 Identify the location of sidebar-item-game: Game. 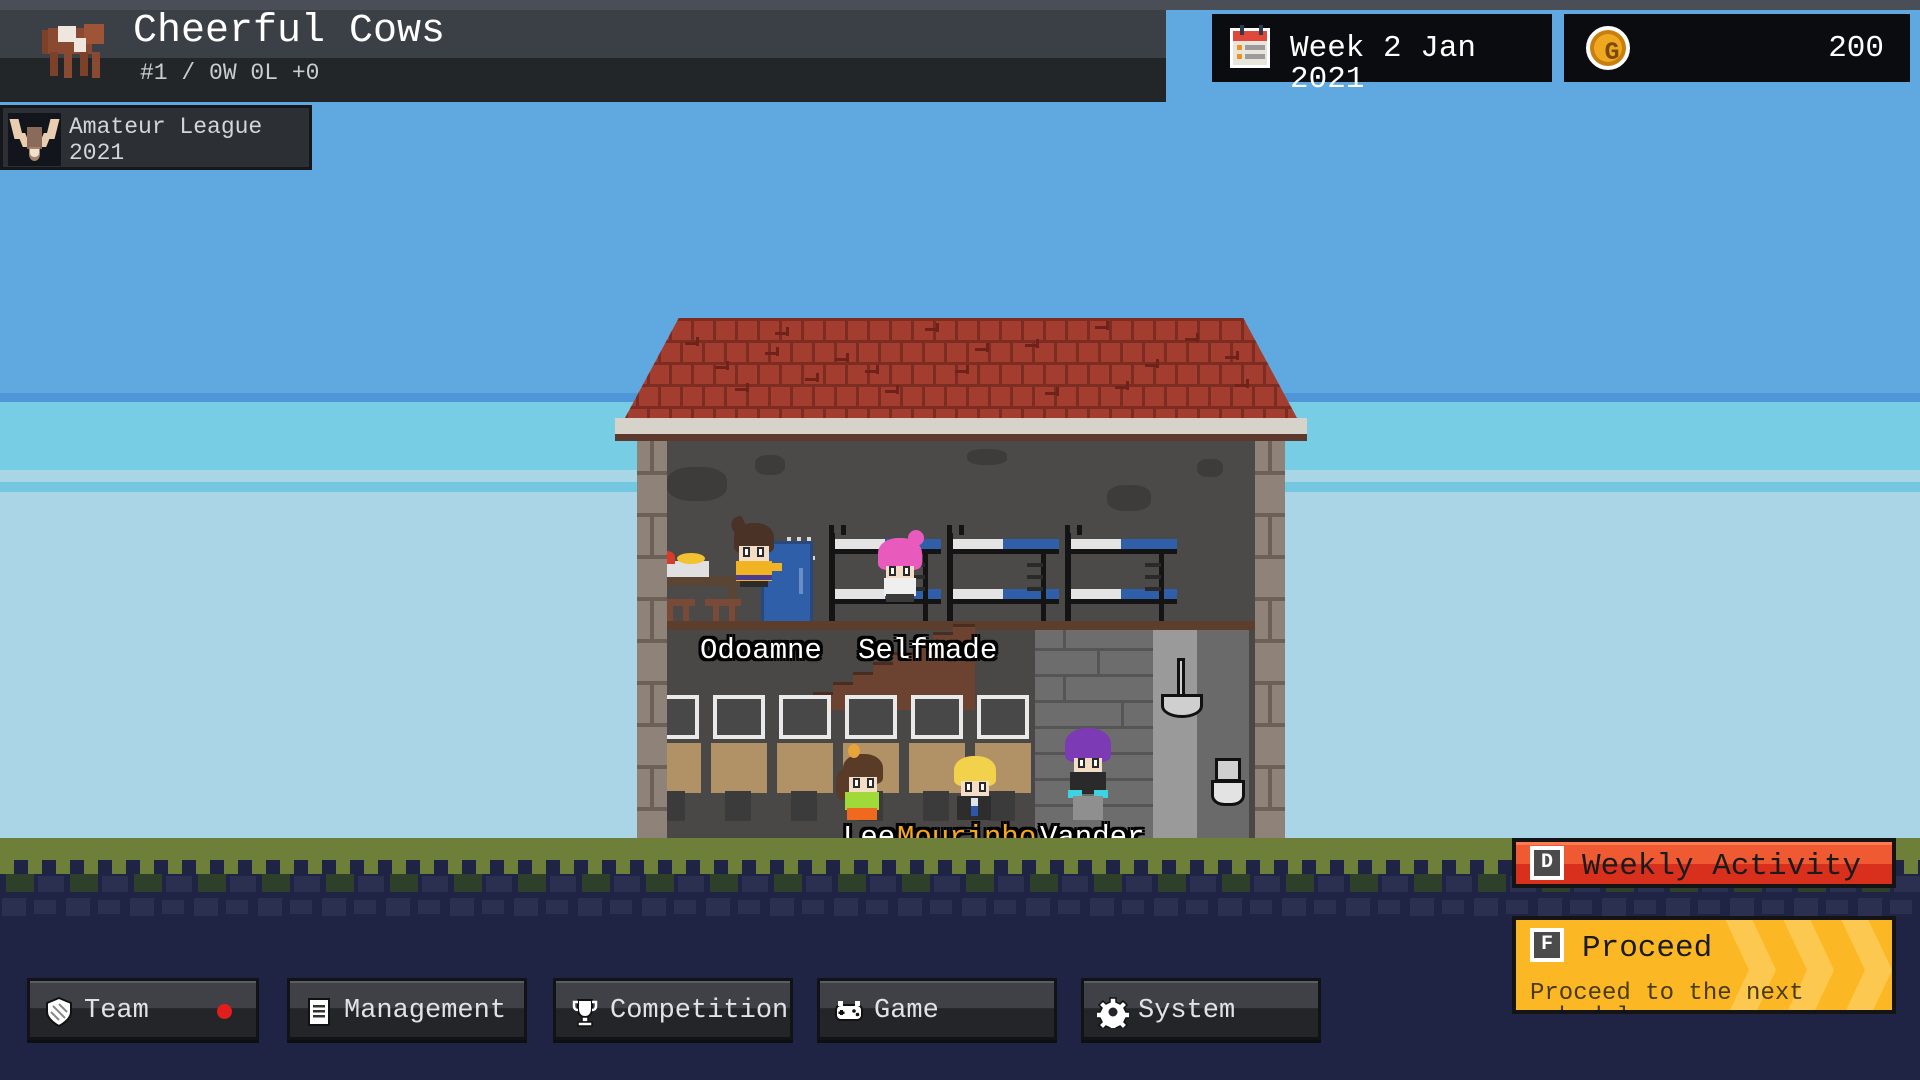
(937, 1009).